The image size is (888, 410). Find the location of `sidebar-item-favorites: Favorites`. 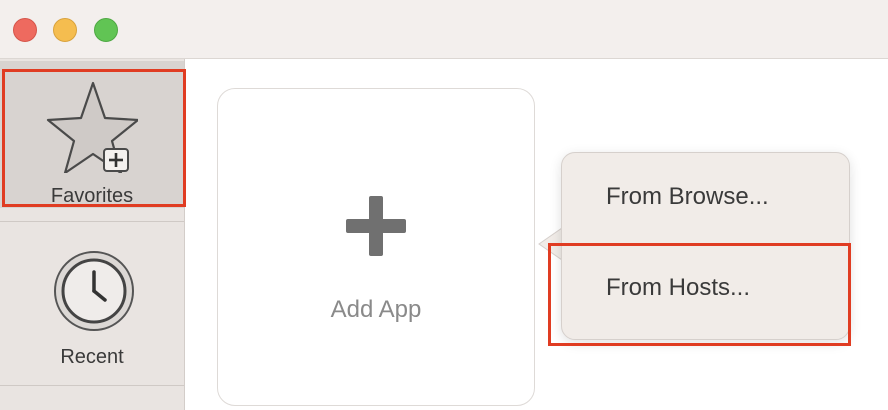

sidebar-item-favorites: Favorites is located at coordinates (92, 134).